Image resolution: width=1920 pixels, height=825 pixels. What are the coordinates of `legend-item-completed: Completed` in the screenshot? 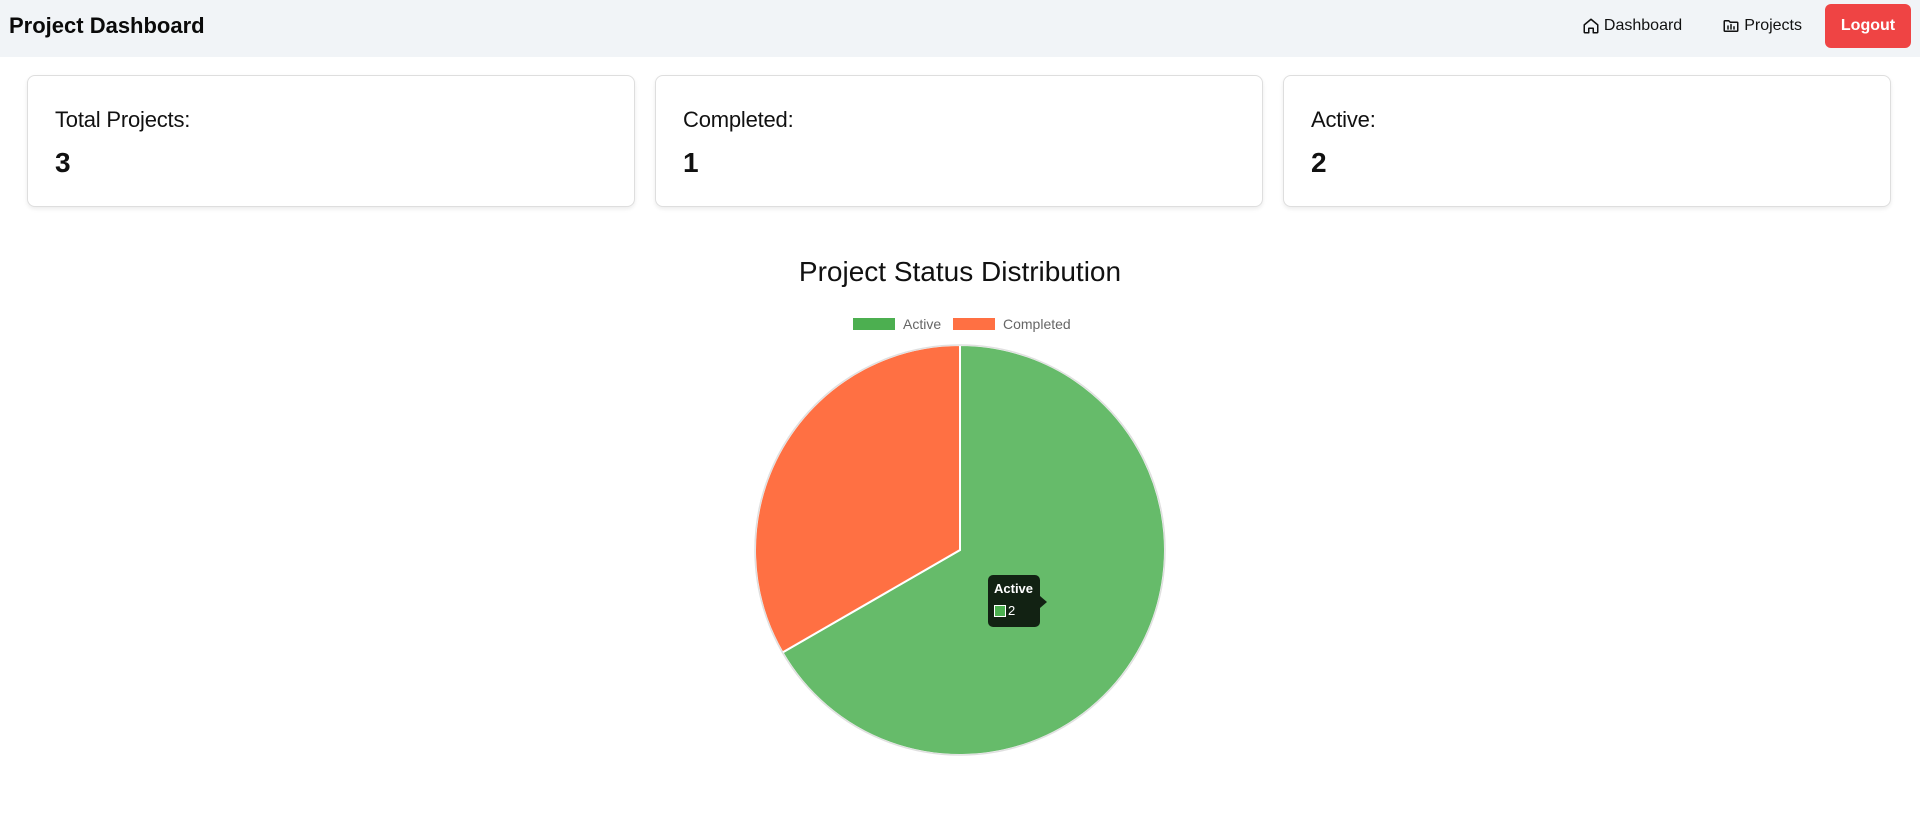 It's located at (1012, 324).